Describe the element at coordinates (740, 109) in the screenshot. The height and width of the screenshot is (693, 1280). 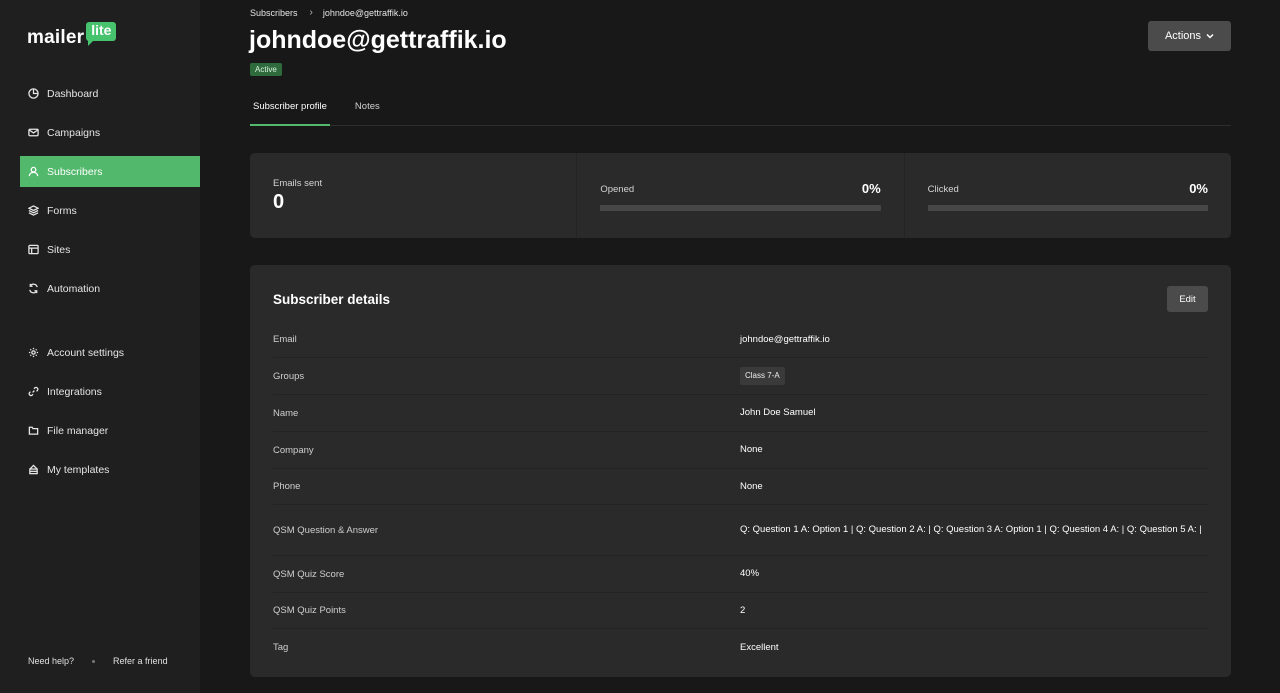
I see `tab-bar: Subscriber profile Notes` at that location.